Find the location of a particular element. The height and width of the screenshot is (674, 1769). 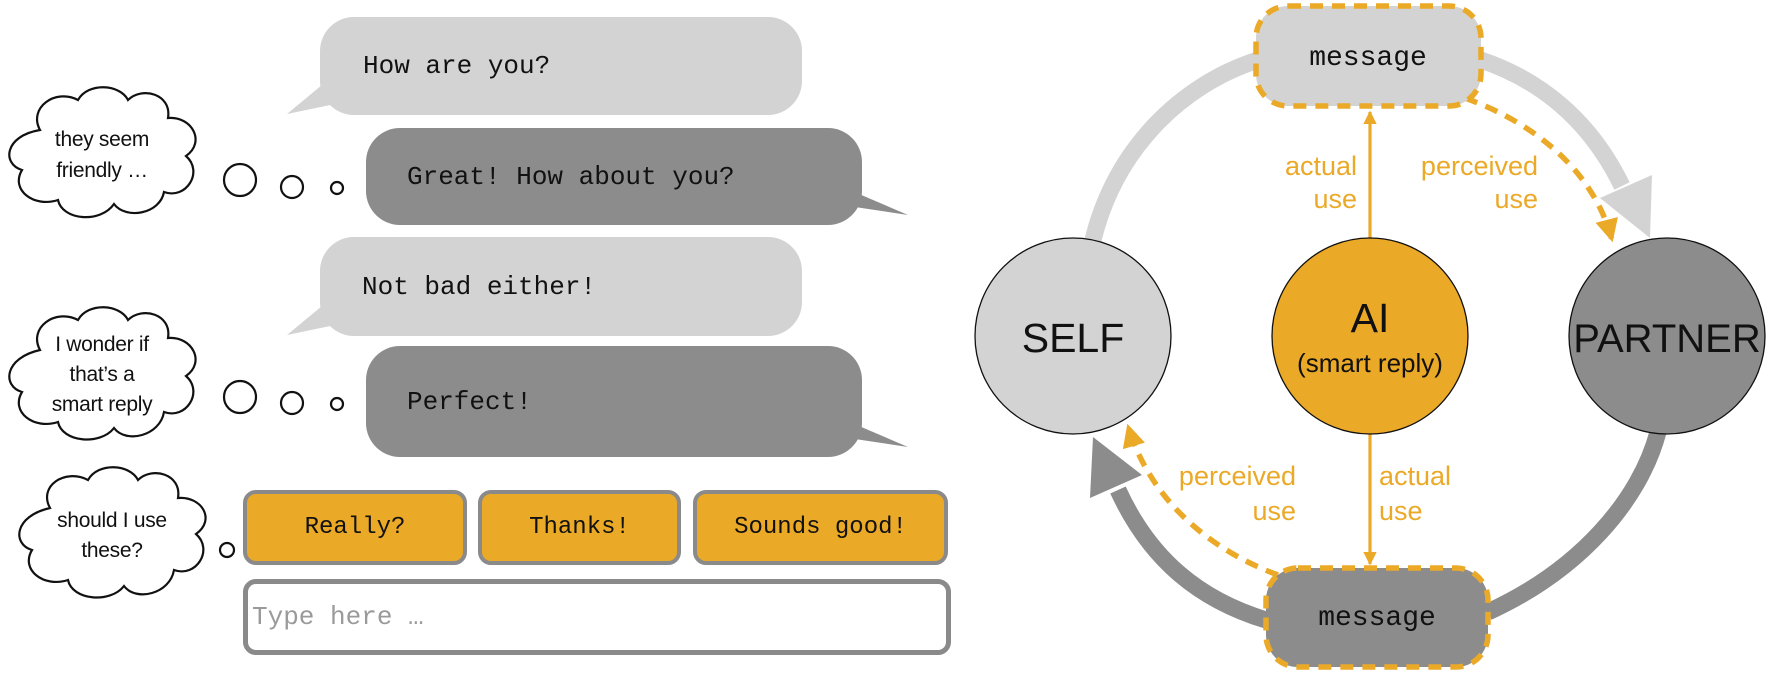

node-partner-label: PARTNER is located at coordinates (1666, 339).